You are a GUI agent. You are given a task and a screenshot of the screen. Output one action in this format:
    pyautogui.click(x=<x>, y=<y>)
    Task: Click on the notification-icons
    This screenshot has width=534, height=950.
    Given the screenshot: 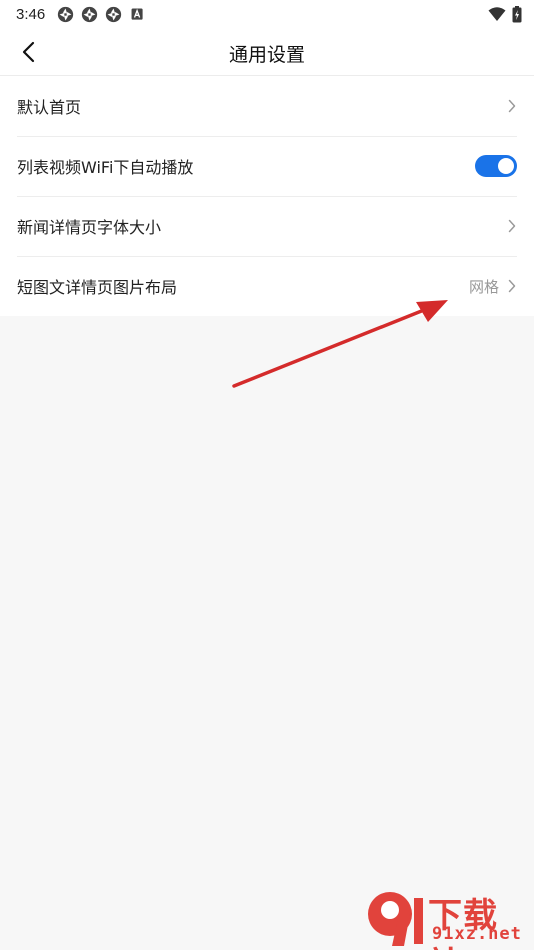 What is the action you would take?
    pyautogui.click(x=101, y=14)
    